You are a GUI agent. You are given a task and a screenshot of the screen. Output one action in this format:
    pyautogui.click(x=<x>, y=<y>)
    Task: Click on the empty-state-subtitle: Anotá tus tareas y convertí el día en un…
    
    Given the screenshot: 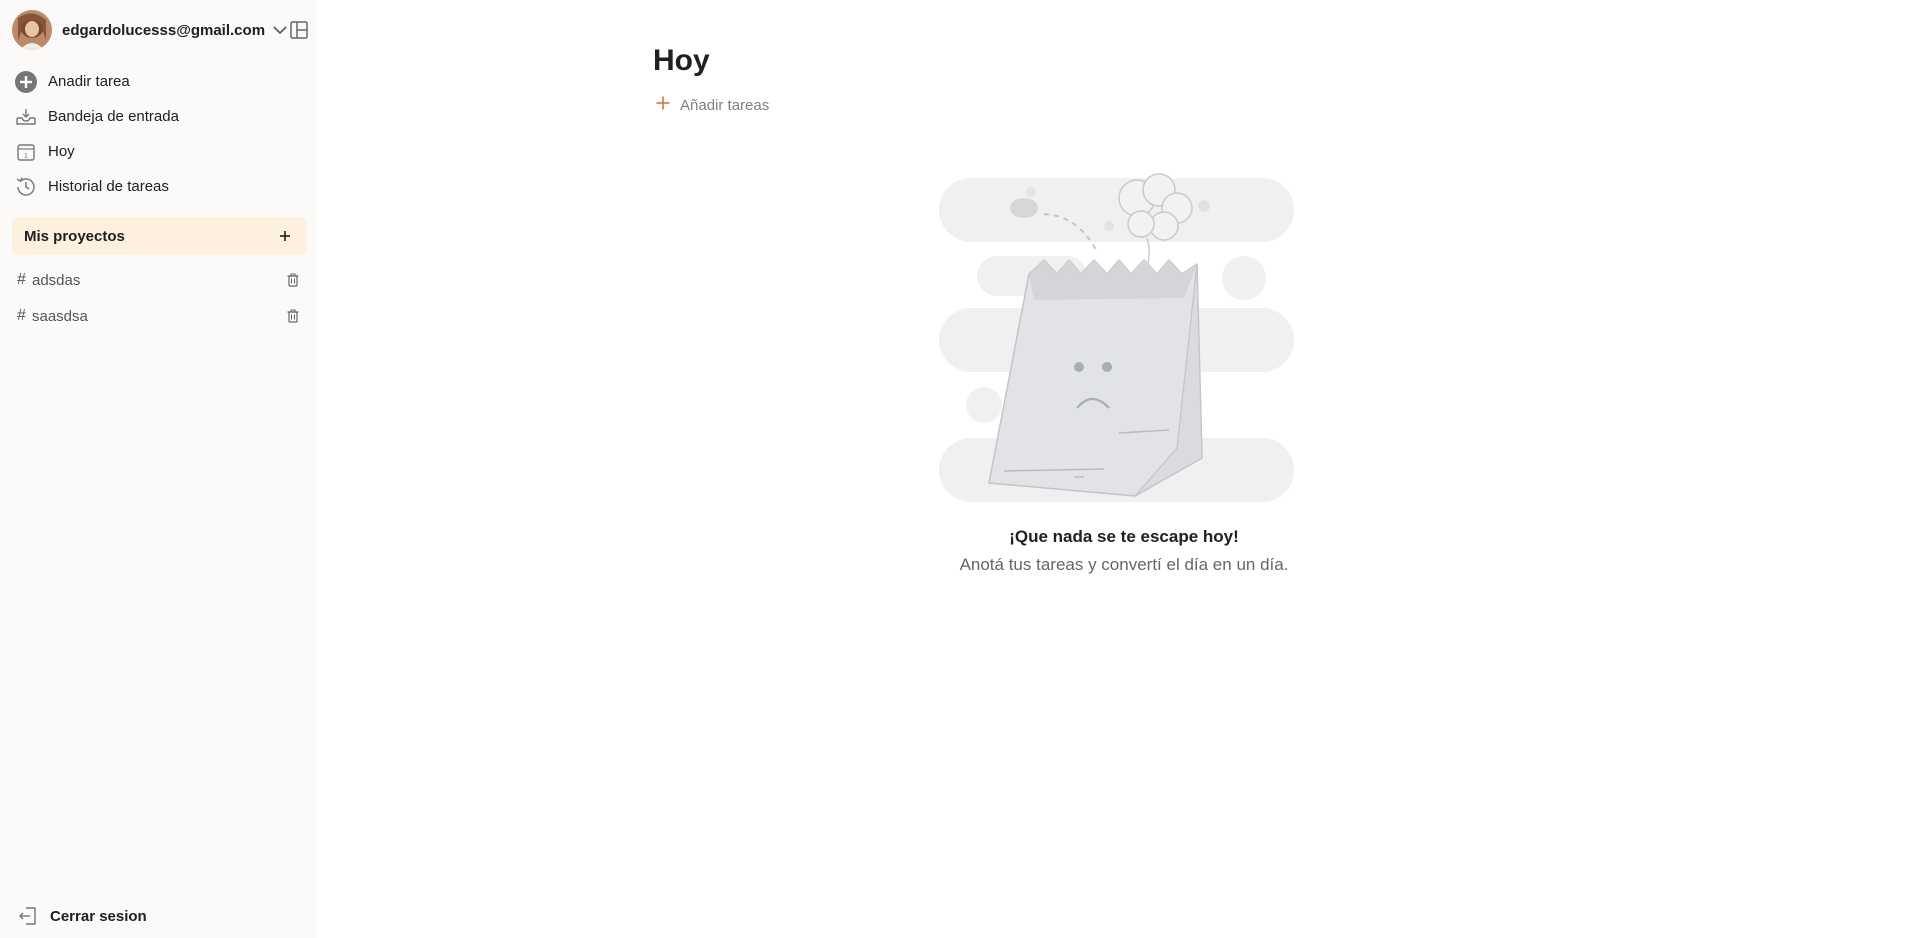 What is the action you would take?
    pyautogui.click(x=1124, y=564)
    